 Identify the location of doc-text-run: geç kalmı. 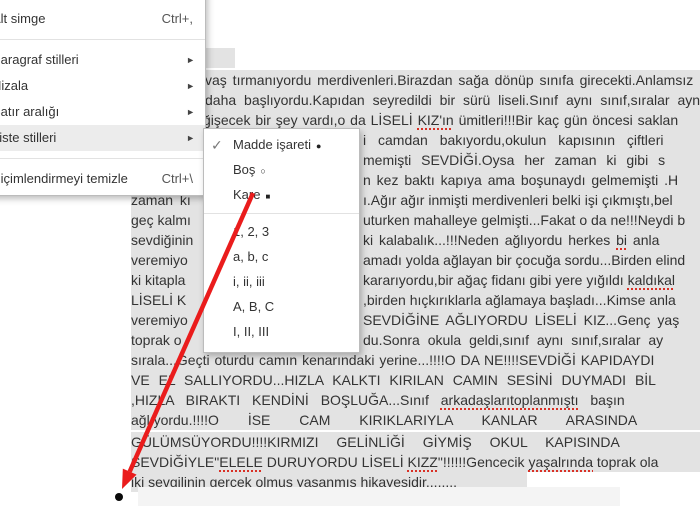
(161, 220).